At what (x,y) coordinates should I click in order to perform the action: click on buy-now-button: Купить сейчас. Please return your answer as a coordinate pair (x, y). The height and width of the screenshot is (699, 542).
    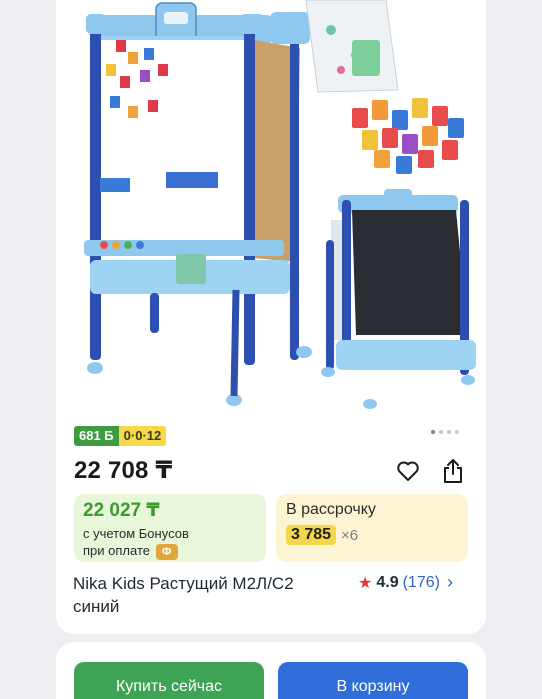
    Looking at the image, I should click on (169, 680).